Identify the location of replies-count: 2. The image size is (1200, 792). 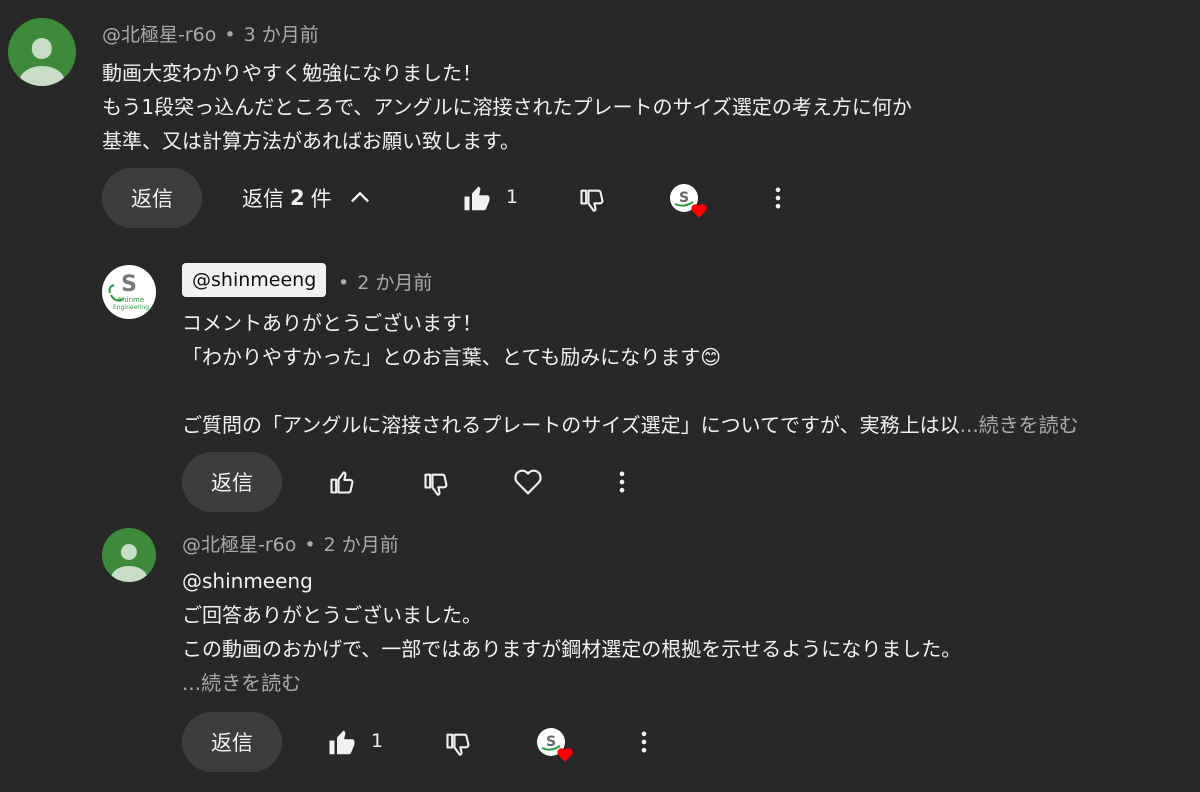
(297, 198).